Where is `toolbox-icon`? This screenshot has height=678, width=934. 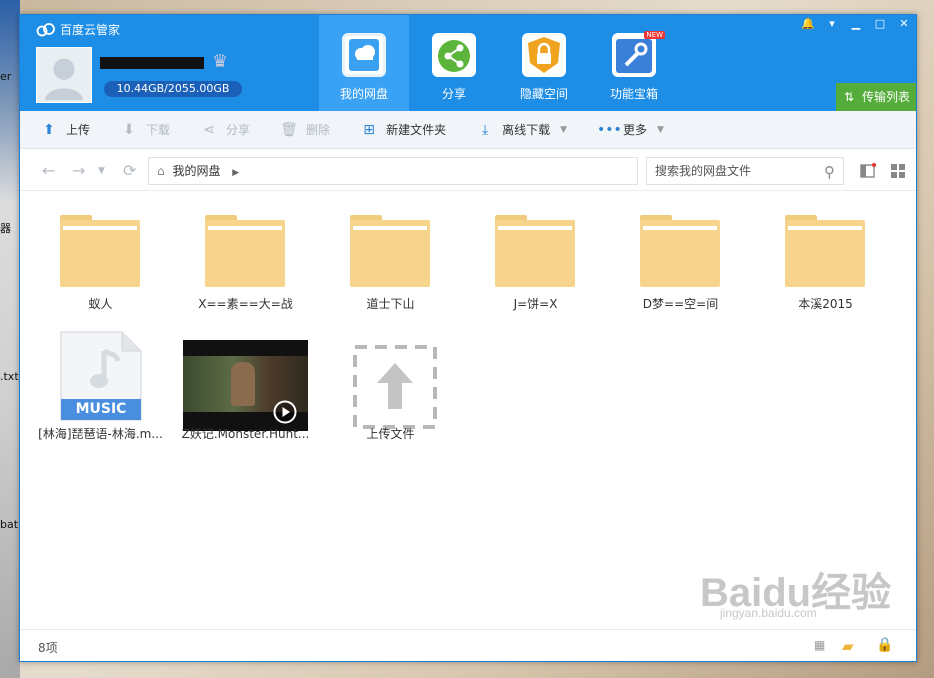 toolbox-icon is located at coordinates (634, 55).